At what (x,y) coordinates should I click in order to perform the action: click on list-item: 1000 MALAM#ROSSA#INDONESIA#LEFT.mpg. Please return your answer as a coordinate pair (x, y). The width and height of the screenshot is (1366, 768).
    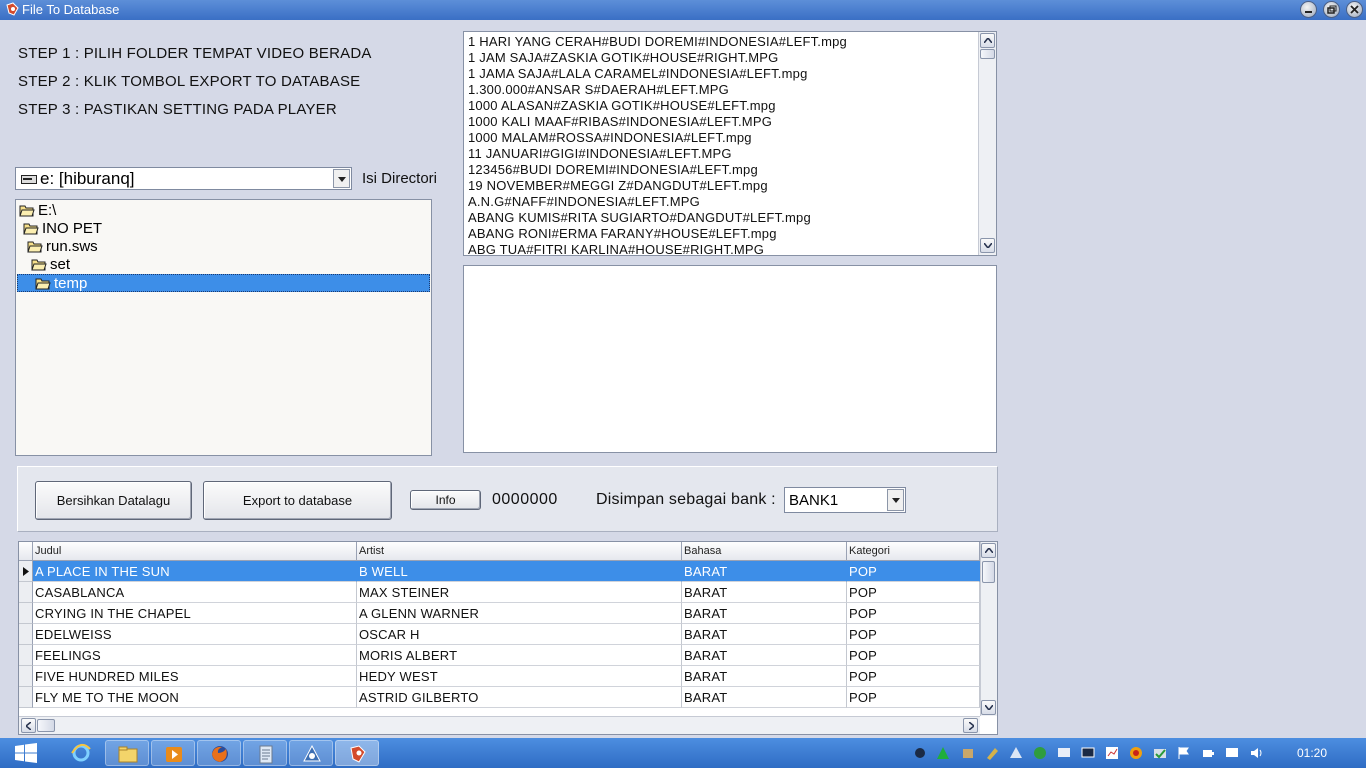
    Looking at the image, I should click on (610, 138).